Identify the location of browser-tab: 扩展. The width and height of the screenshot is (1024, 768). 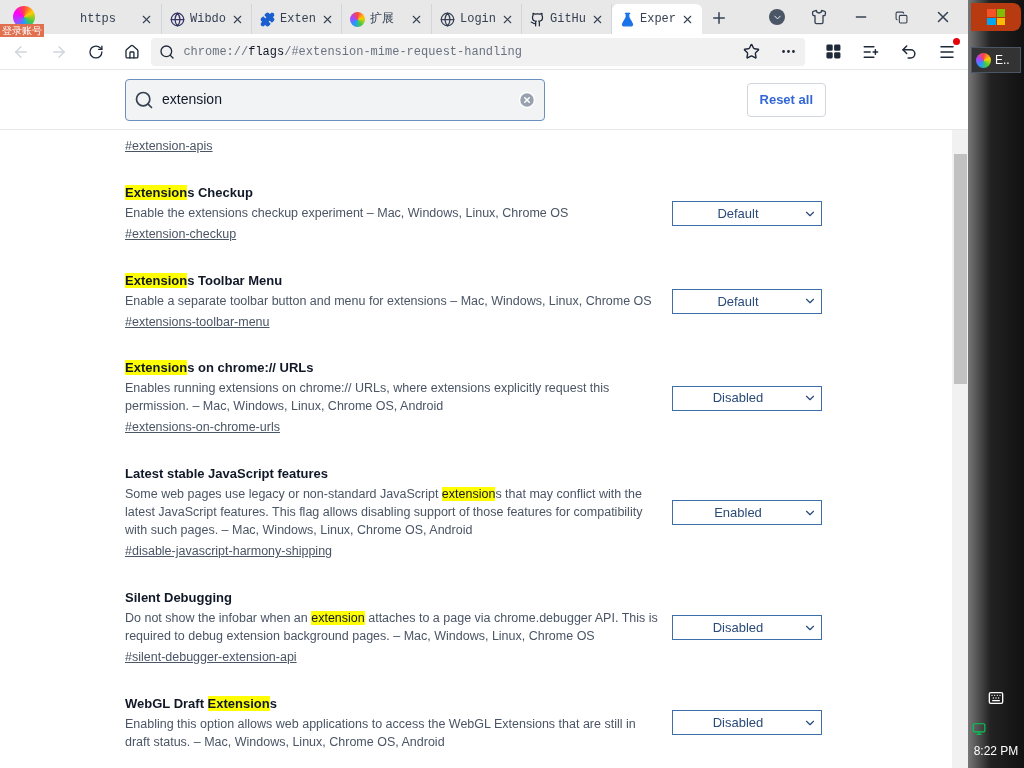
(387, 19).